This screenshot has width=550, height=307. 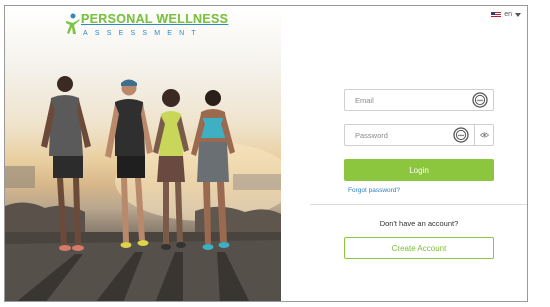 I want to click on create-account-button: Create Account, so click(x=419, y=248).